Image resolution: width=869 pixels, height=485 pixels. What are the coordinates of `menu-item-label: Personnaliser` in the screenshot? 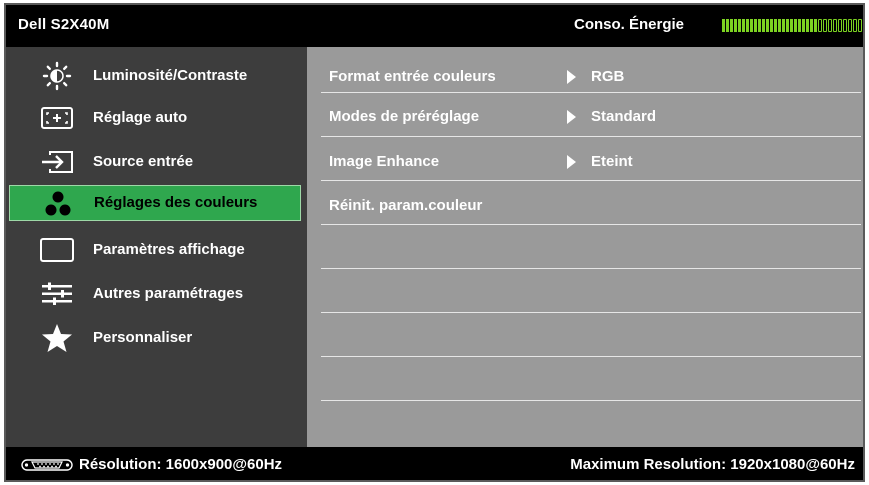 It's located at (143, 337).